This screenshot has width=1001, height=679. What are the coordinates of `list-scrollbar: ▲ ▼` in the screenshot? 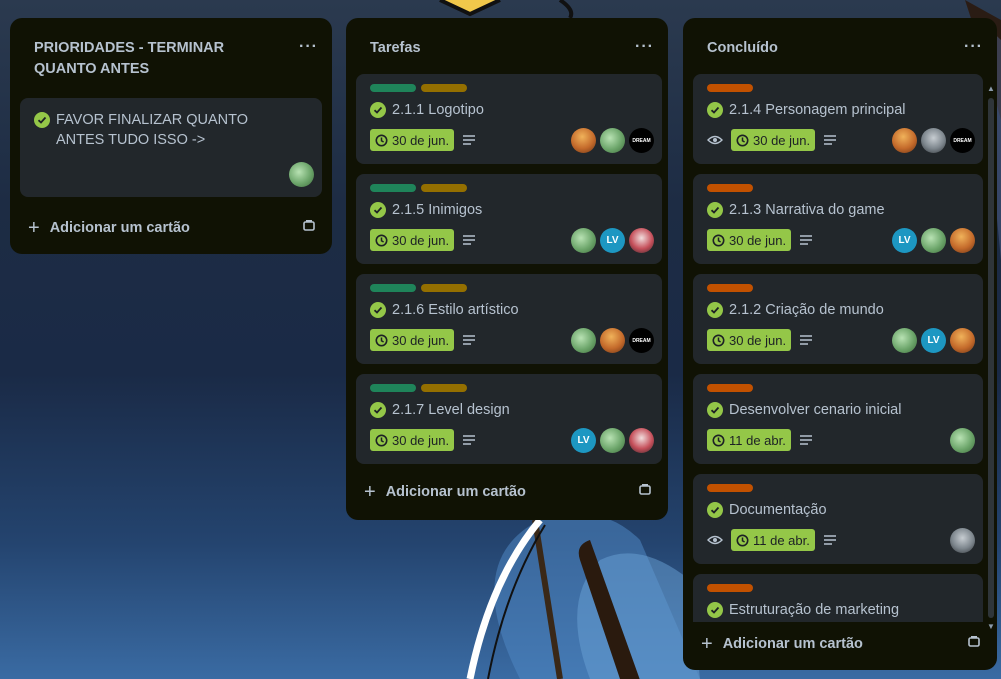 It's located at (991, 358).